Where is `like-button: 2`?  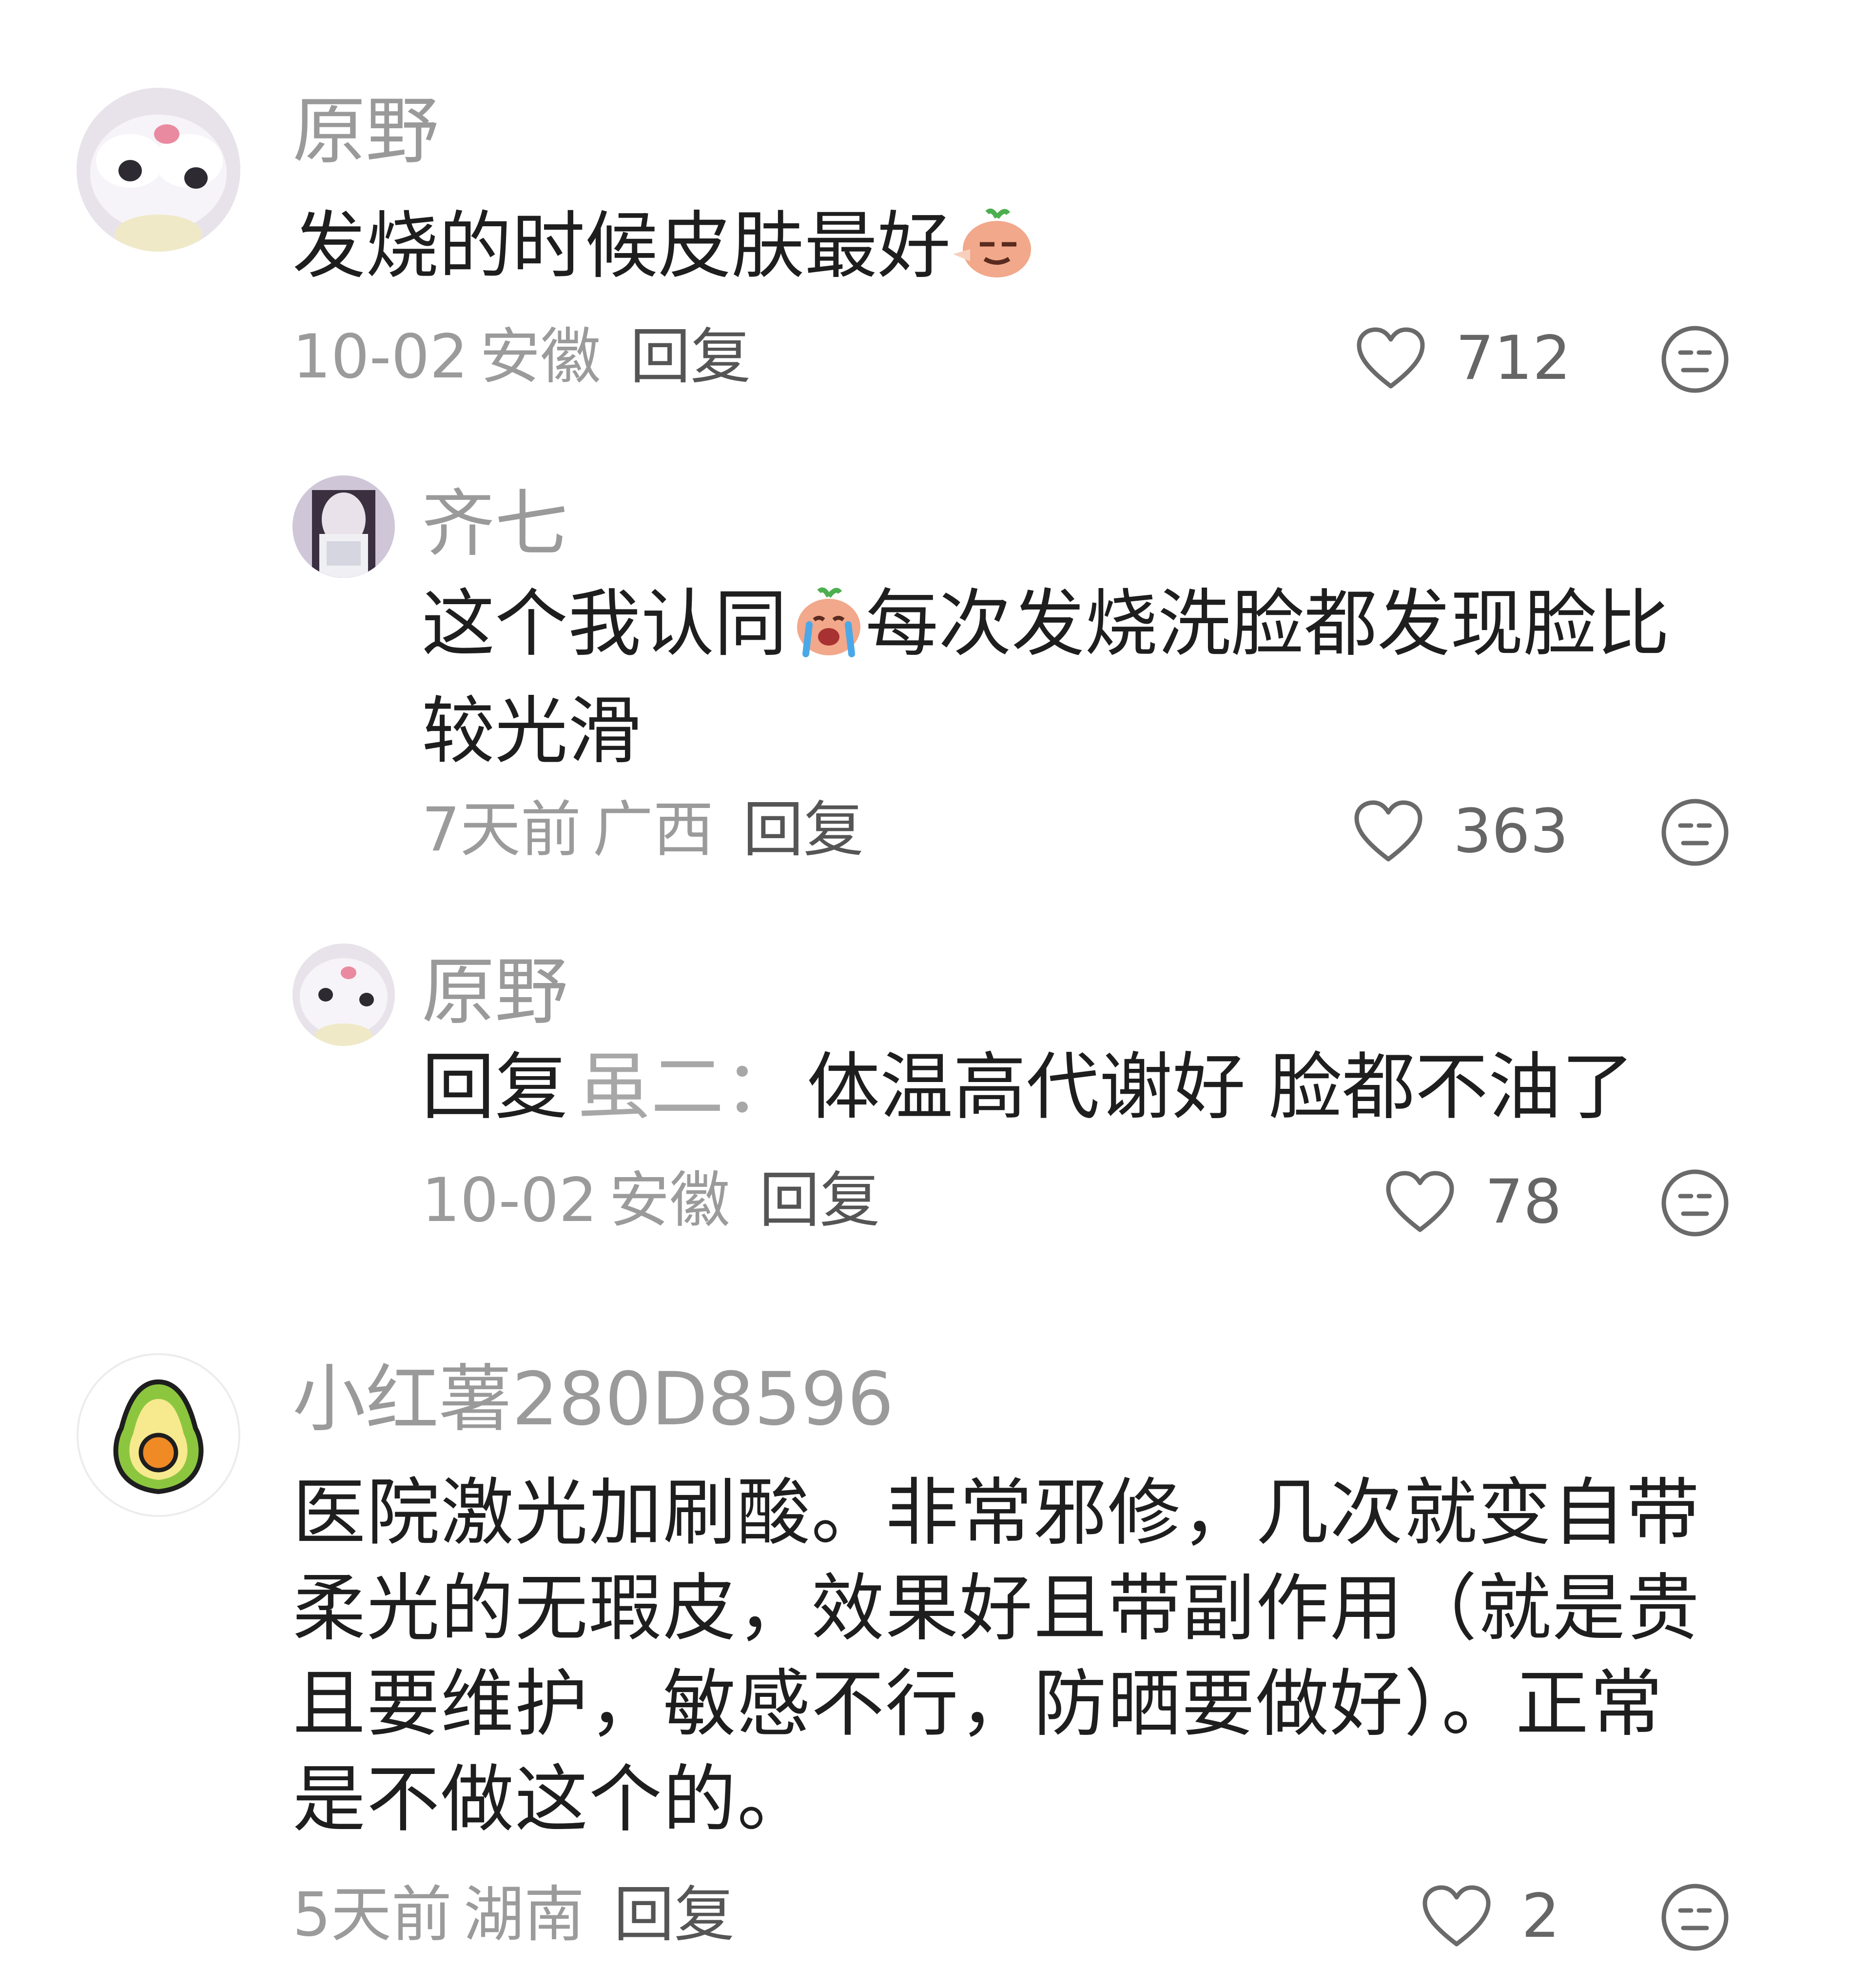 like-button: 2 is located at coordinates (1490, 1916).